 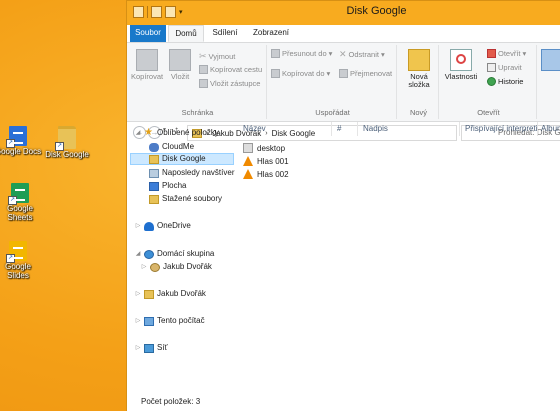 What do you see at coordinates (339, 128) in the screenshot?
I see `column-header-number: #` at bounding box center [339, 128].